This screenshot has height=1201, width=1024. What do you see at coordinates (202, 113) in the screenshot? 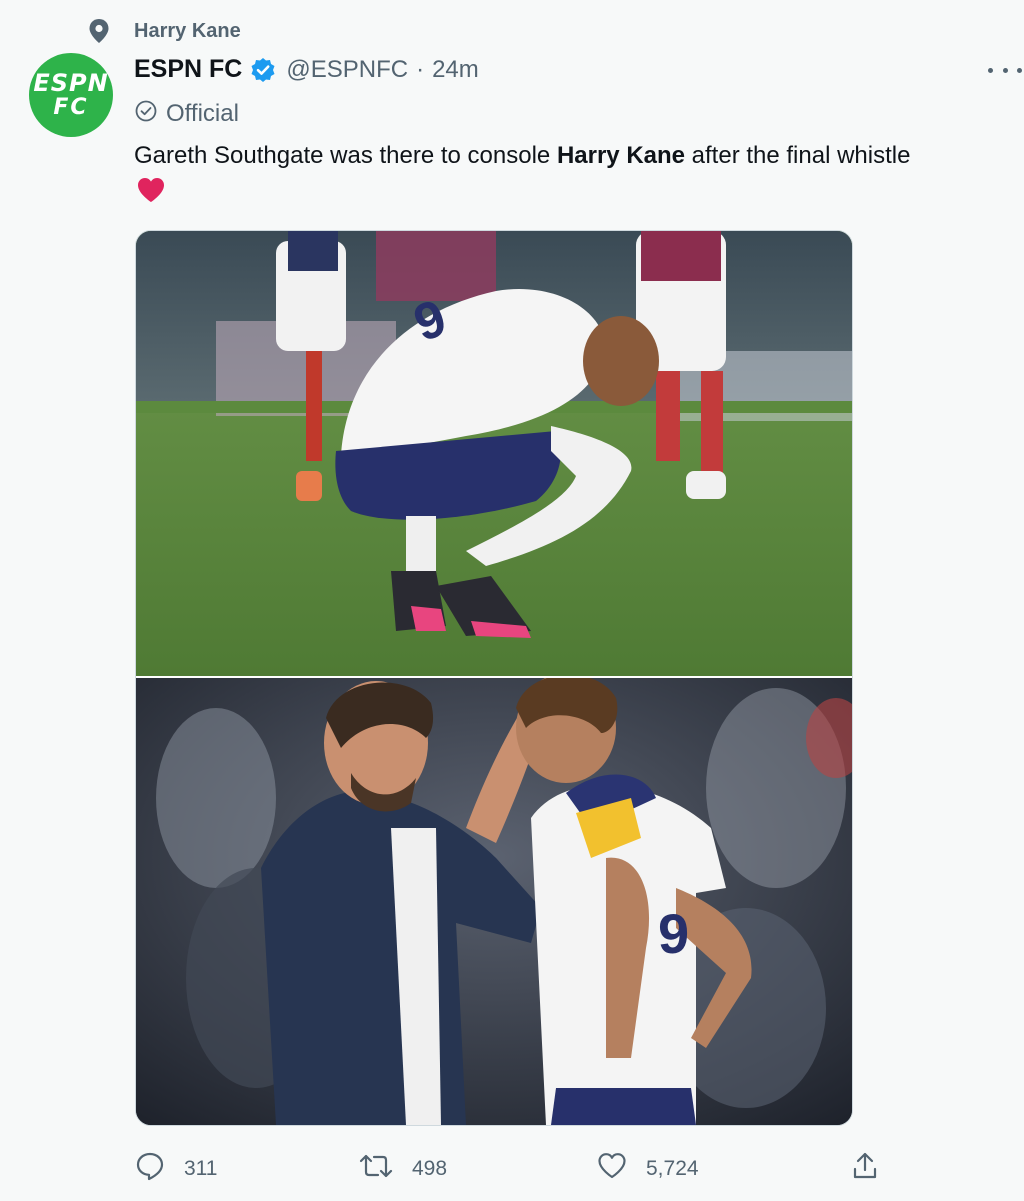
I see `official-label: Official` at bounding box center [202, 113].